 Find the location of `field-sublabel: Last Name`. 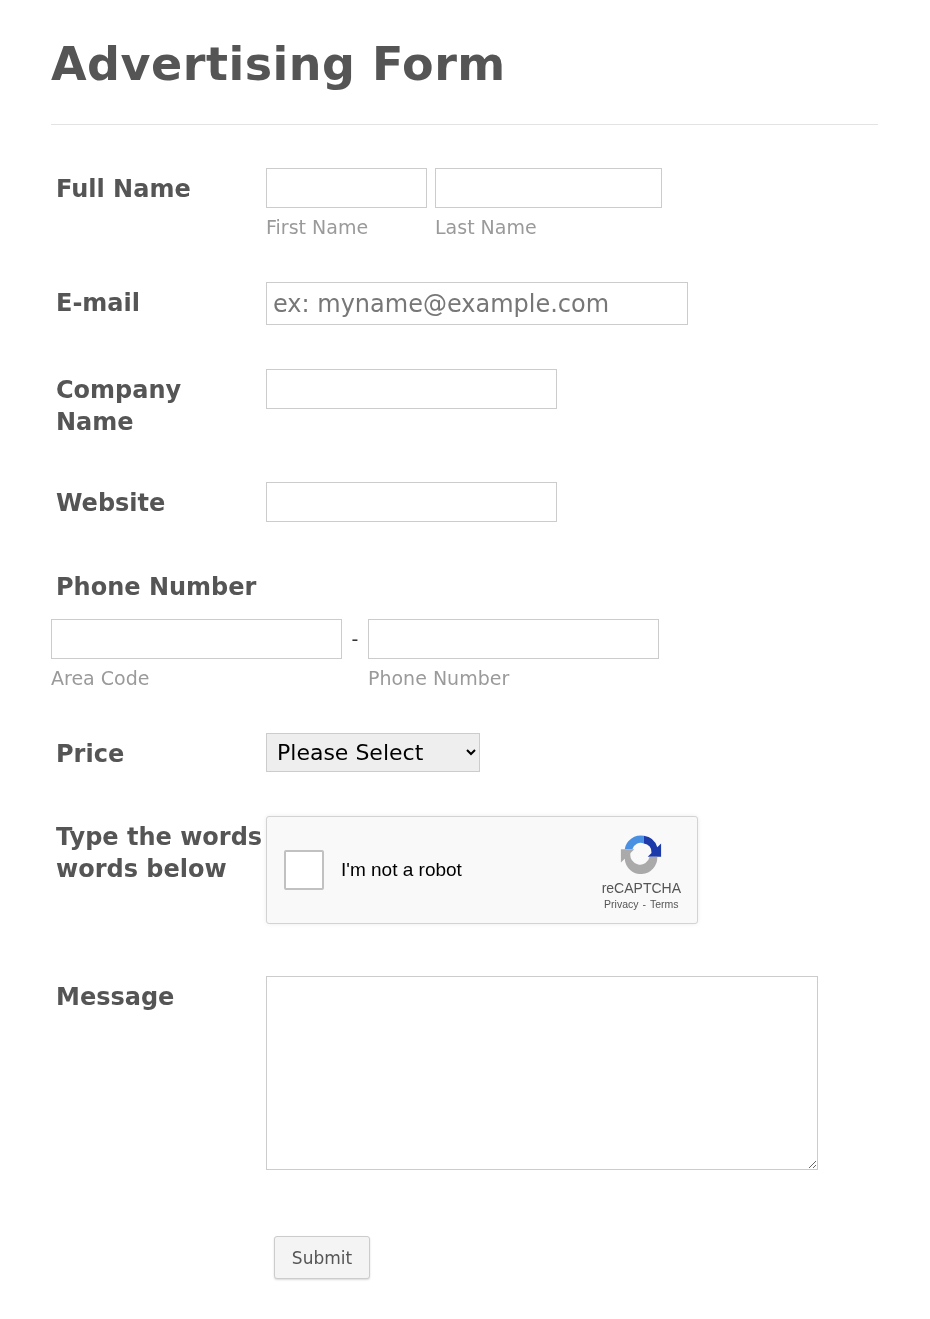

field-sublabel: Last Name is located at coordinates (486, 227).